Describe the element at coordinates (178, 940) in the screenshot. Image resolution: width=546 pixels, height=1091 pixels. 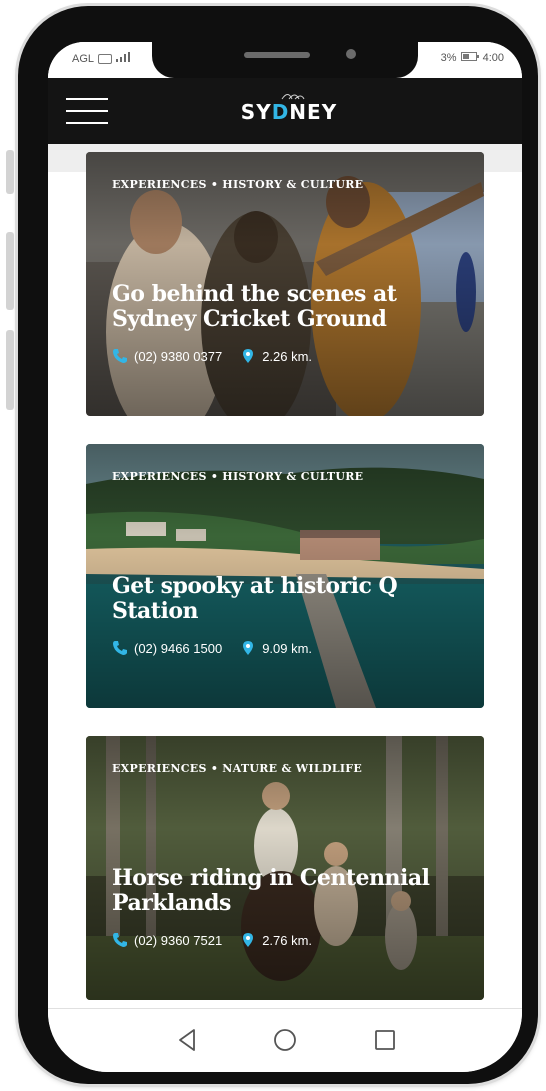
I see `card-phone: (02) 9360 7521` at that location.